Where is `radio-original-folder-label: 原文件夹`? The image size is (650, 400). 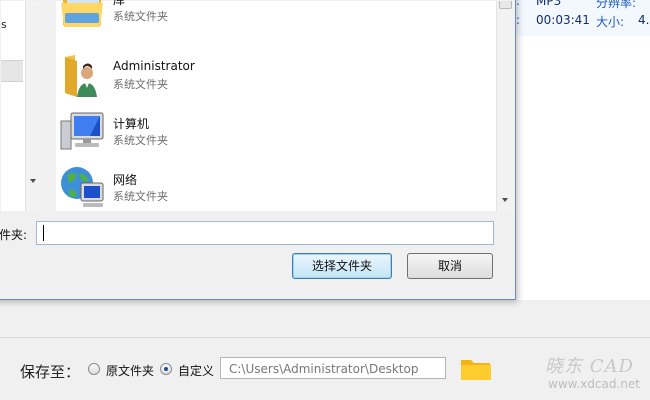
radio-original-folder-label: 原文件夹 is located at coordinates (130, 370).